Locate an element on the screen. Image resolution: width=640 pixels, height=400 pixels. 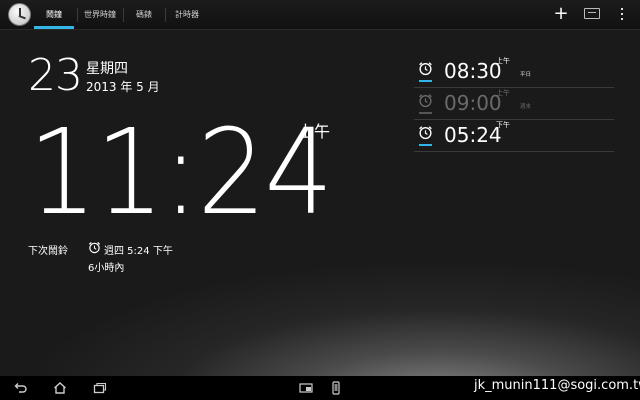
tab-timer: 計時器 is located at coordinates (187, 15).